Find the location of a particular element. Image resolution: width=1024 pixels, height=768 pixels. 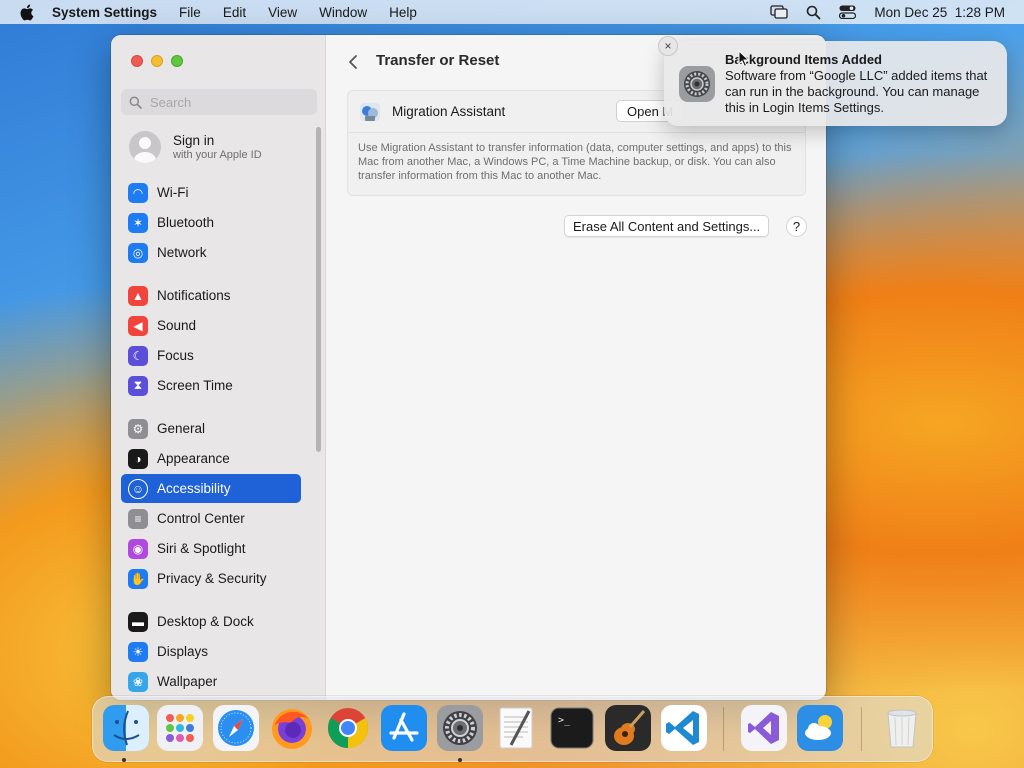

textedit-icon is located at coordinates (516, 728).